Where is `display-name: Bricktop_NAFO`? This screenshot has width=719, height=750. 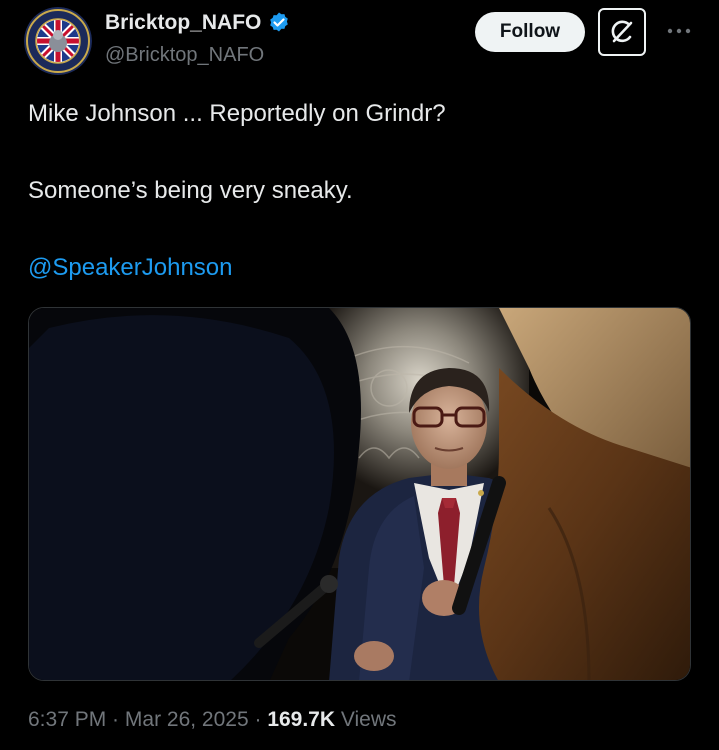 display-name: Bricktop_NAFO is located at coordinates (183, 23).